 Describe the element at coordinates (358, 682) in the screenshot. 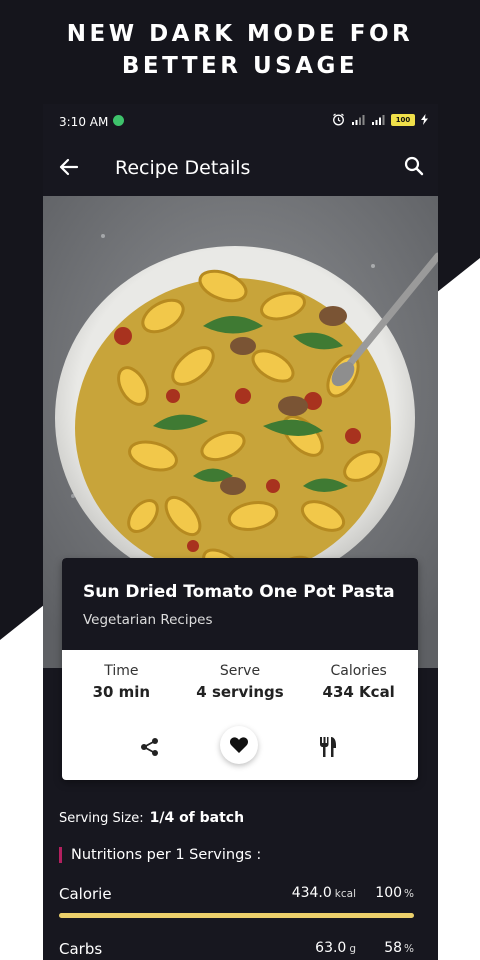

I see `stat-calories: Calories 434 Kcal` at that location.